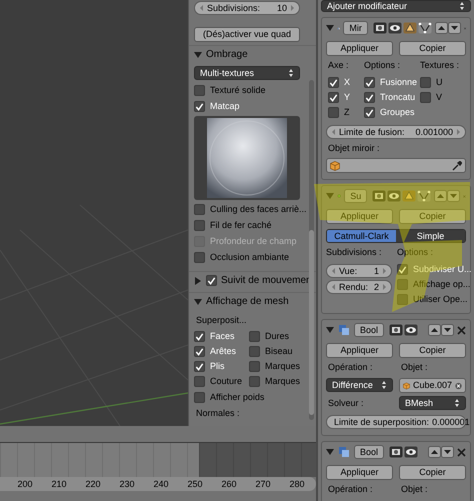  What do you see at coordinates (247, 158) in the screenshot?
I see `matcap-preview` at bounding box center [247, 158].